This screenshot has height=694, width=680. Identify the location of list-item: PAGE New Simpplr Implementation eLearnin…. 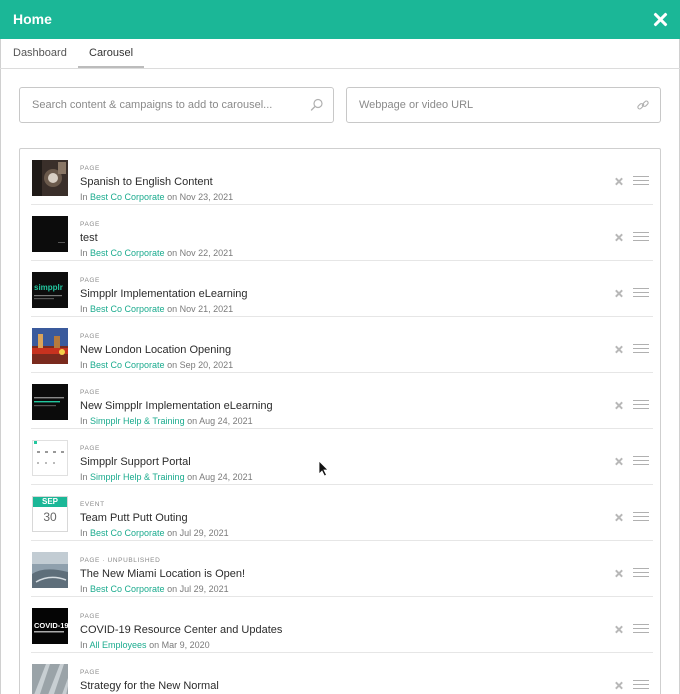
(342, 401).